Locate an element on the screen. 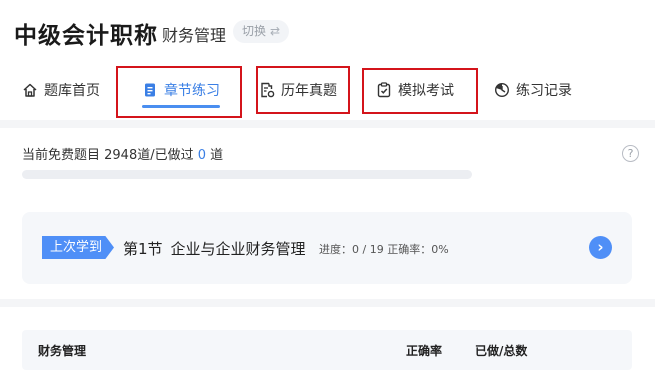 This screenshot has width=655, height=375. column-done-total: 已做/总数 is located at coordinates (501, 351).